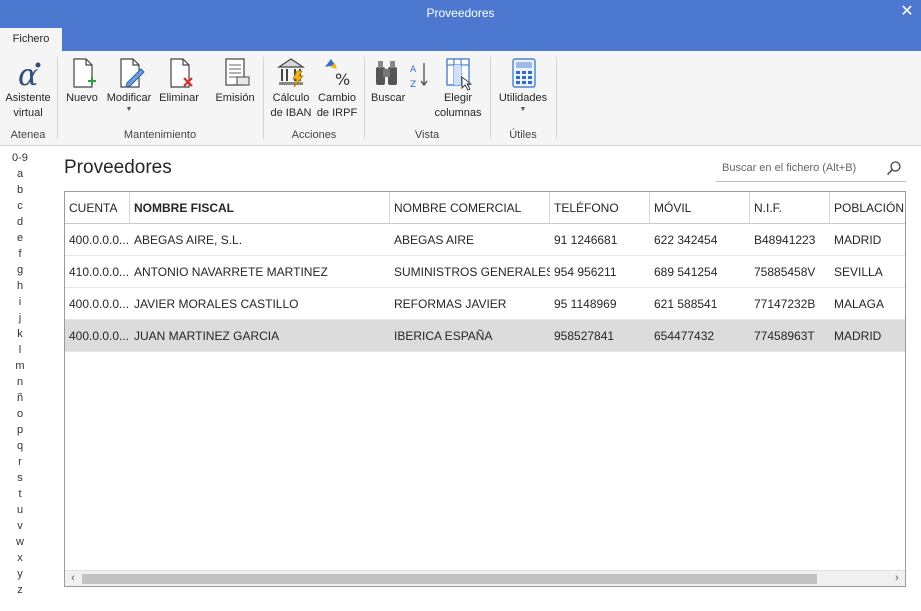  What do you see at coordinates (785, 240) in the screenshot?
I see `cell-nif: B48941223` at bounding box center [785, 240].